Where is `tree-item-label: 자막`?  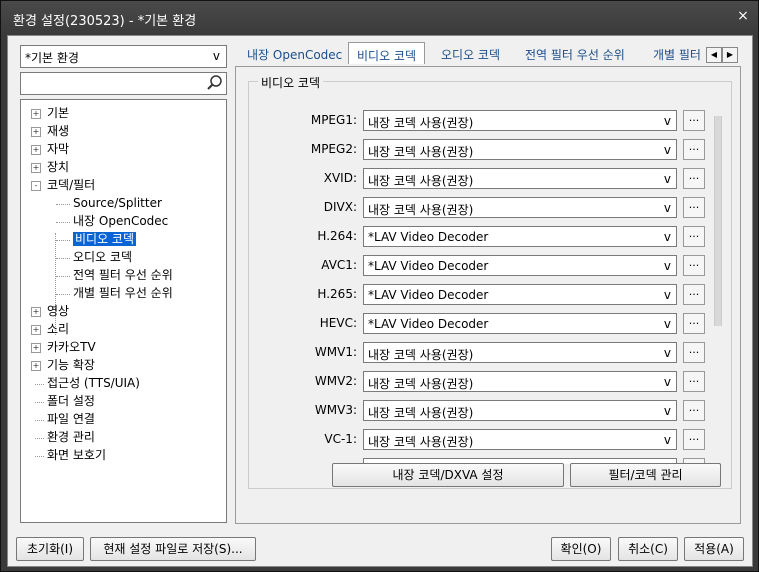 tree-item-label: 자막 is located at coordinates (58, 149).